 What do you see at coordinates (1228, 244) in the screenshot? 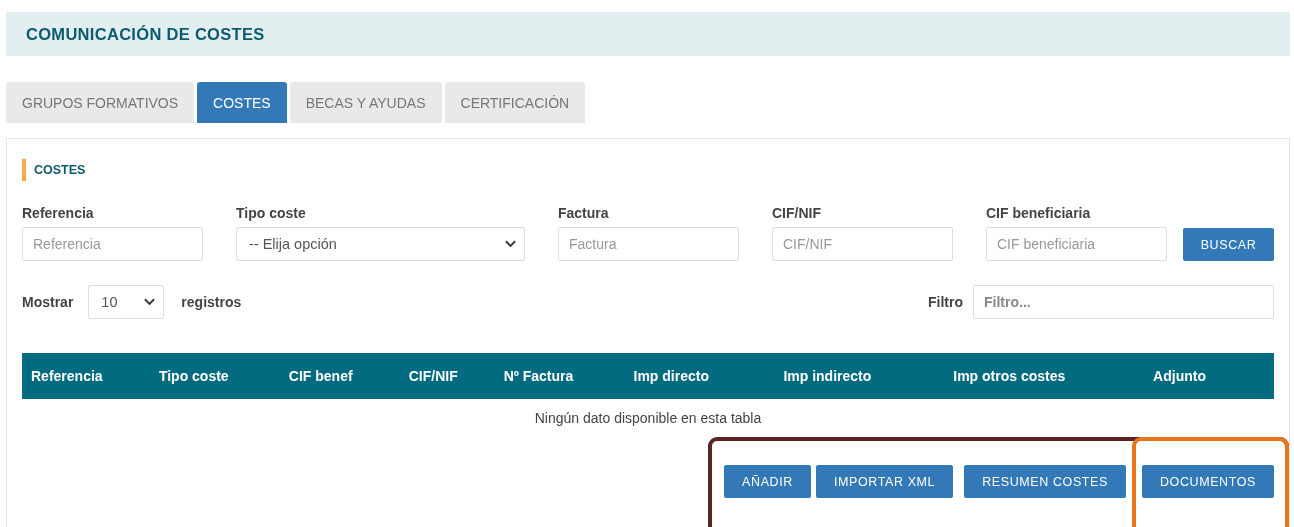
I see `search-button: BUSCAR` at bounding box center [1228, 244].